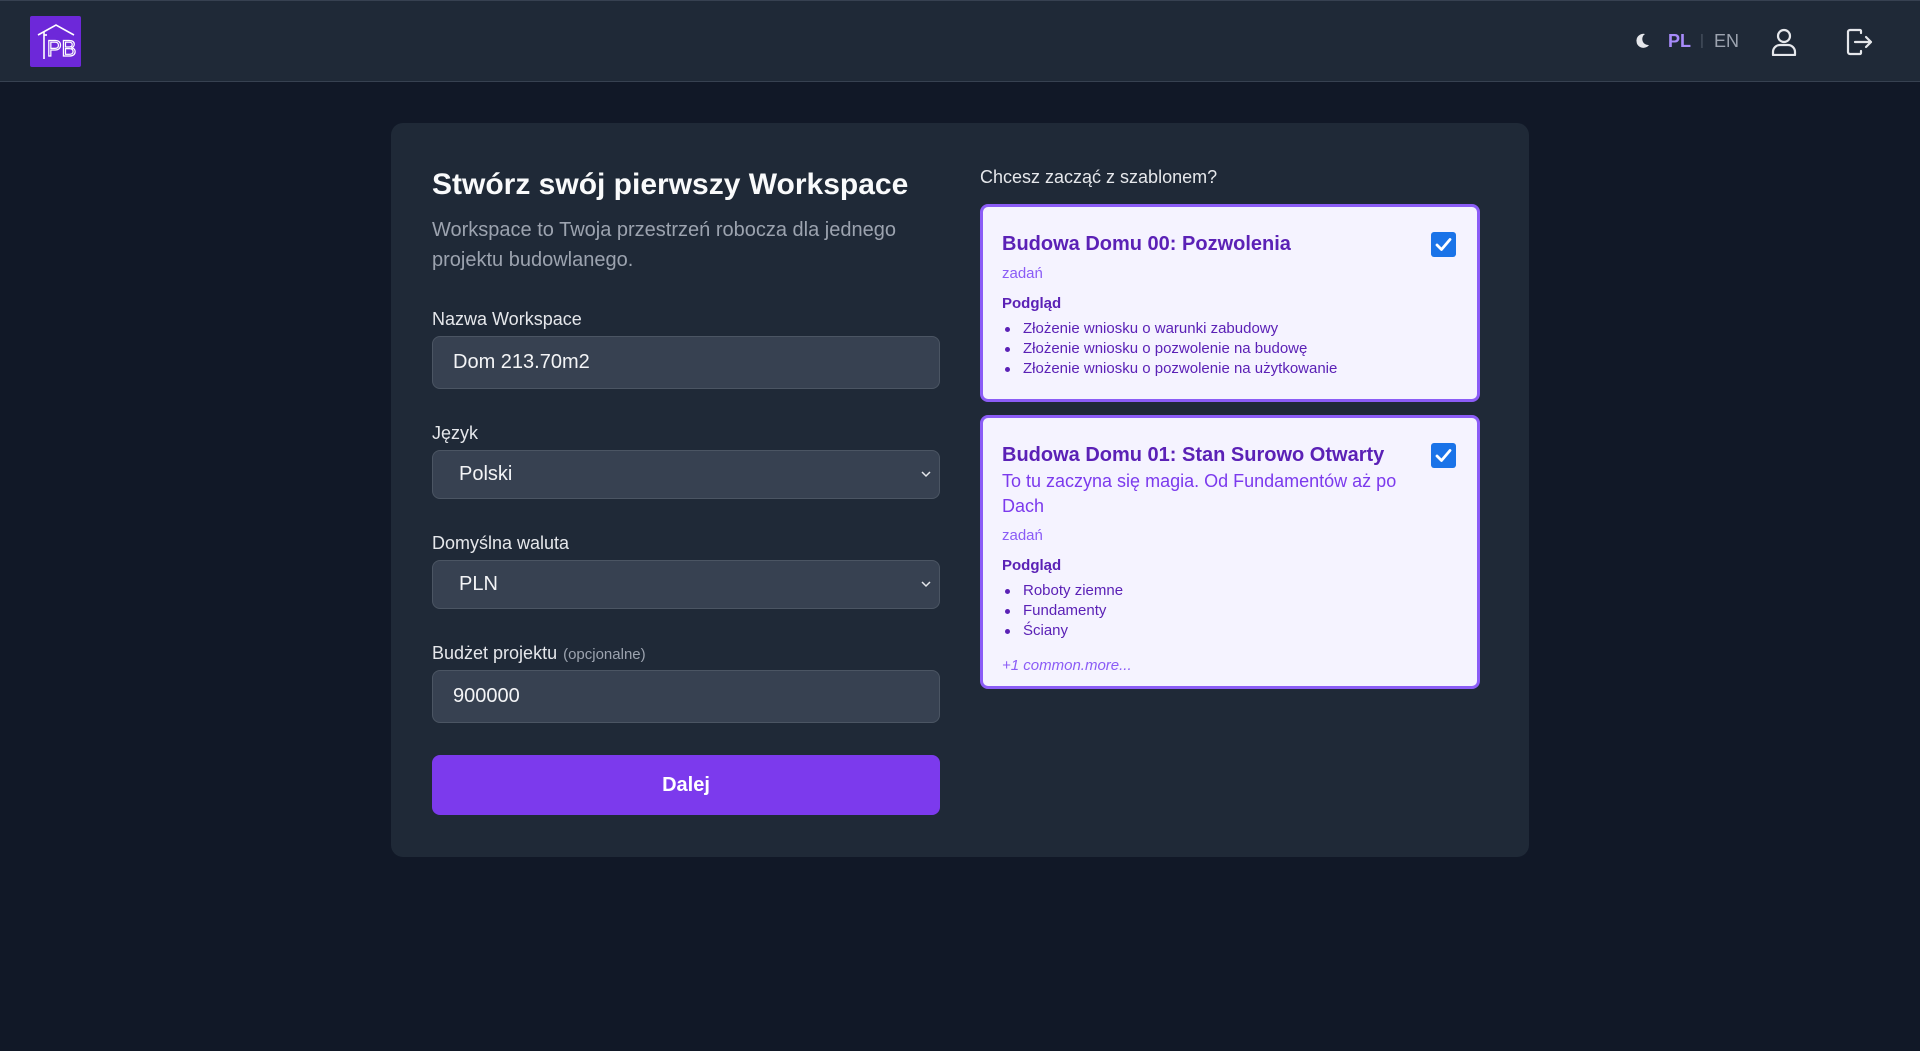 Image resolution: width=1920 pixels, height=1051 pixels. I want to click on moon-icon, so click(1642, 40).